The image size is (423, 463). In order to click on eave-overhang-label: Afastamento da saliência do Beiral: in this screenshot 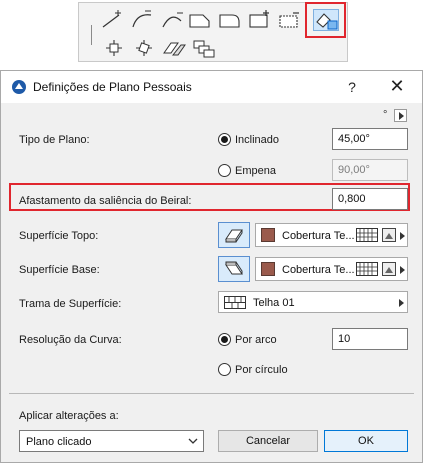, I will do `click(105, 201)`.